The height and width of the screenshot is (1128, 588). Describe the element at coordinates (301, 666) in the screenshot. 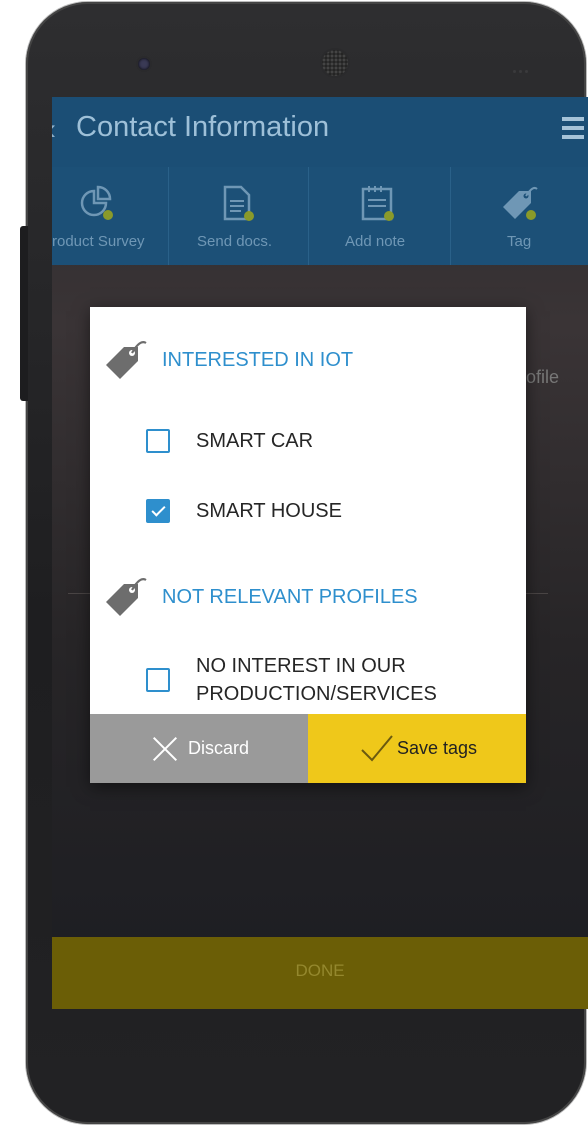

I see `tag-option-label-line1: NO INTEREST IN OUR` at that location.